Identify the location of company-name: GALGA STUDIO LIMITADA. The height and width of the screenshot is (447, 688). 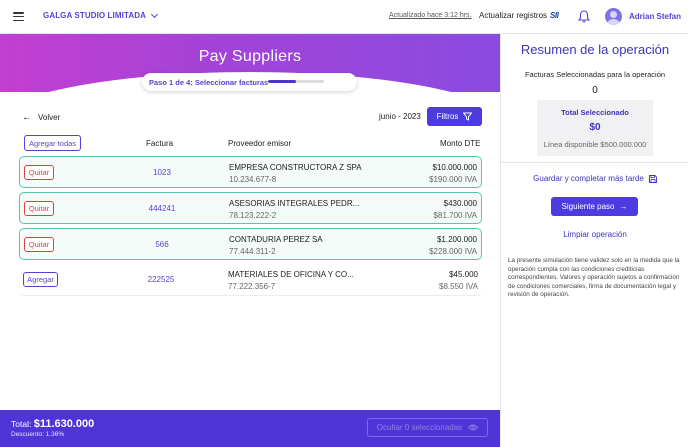
(94, 15).